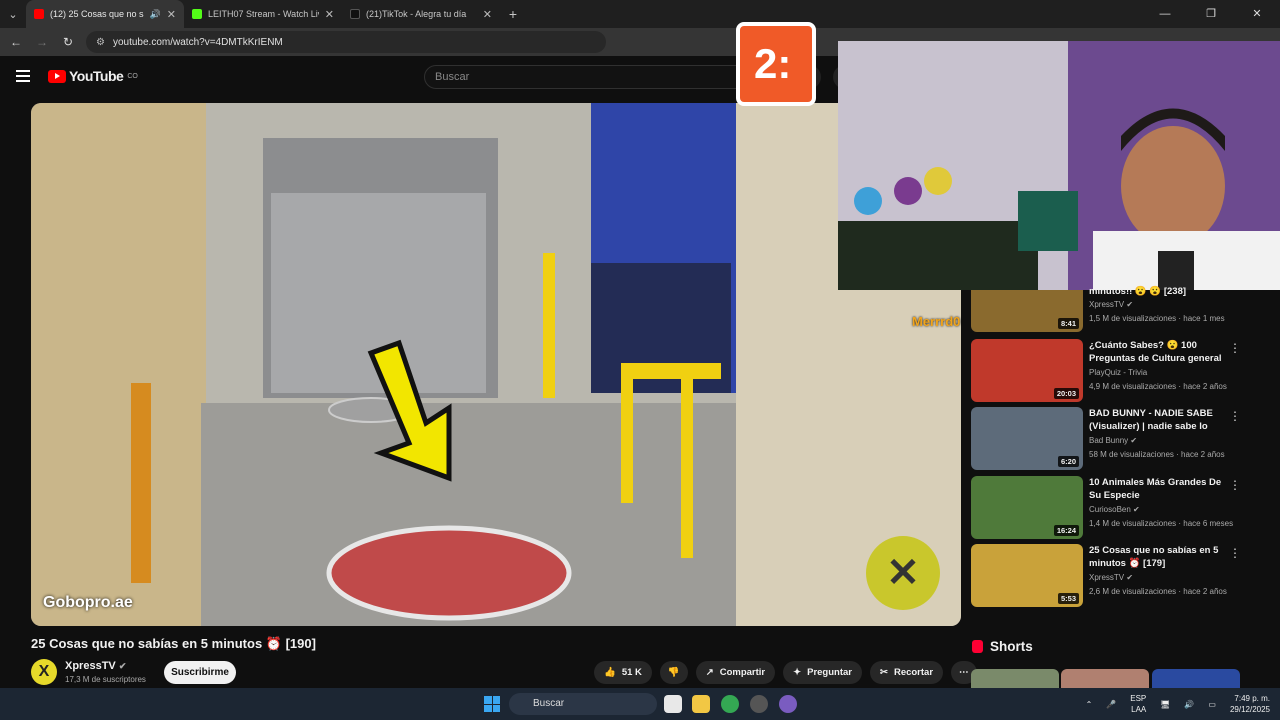 The height and width of the screenshot is (720, 1280). I want to click on site-info-icon: ⚙, so click(100, 42).